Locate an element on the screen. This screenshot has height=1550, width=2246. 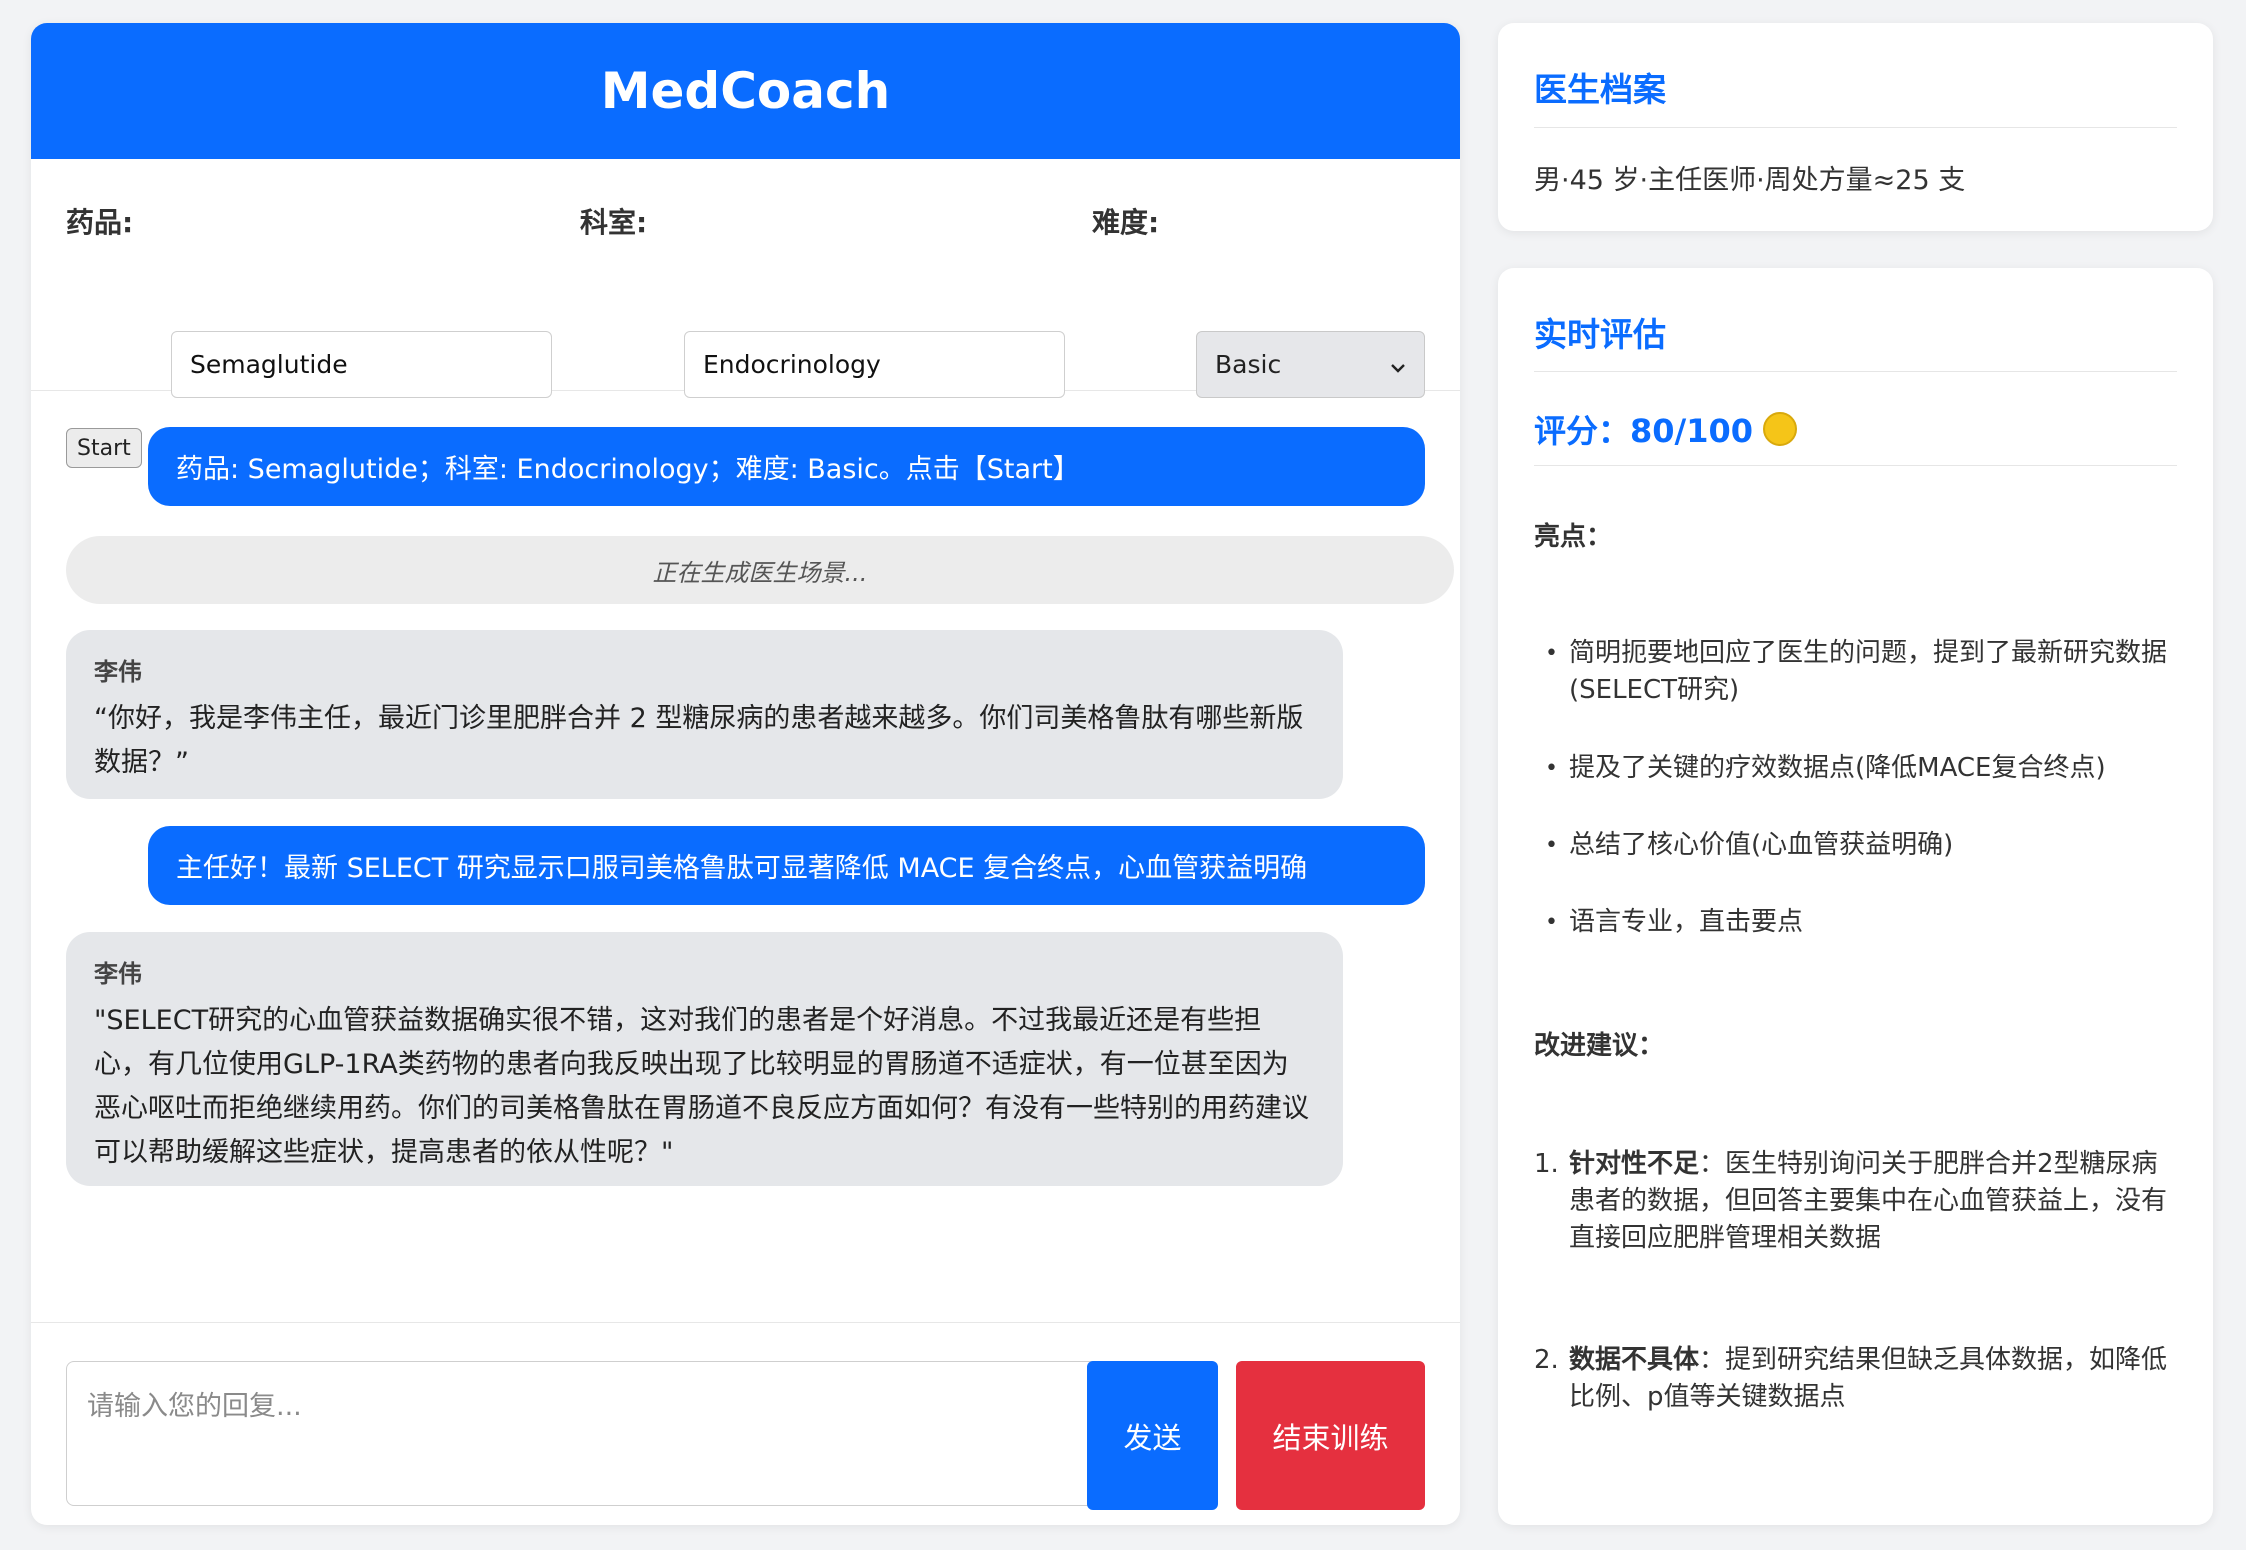
profile-card-title: 医生档案 is located at coordinates (1600, 89).